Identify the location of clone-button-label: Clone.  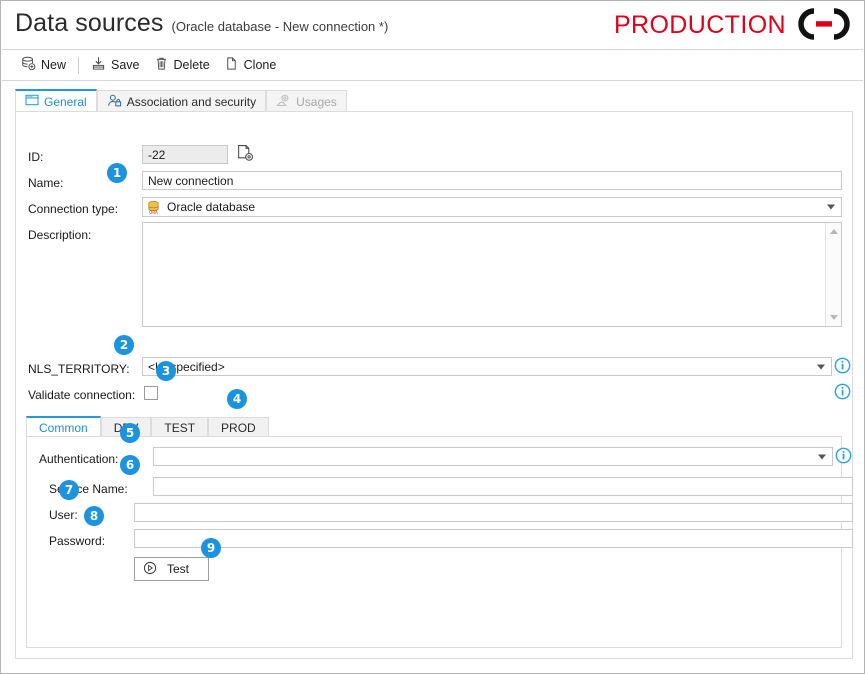
(260, 65).